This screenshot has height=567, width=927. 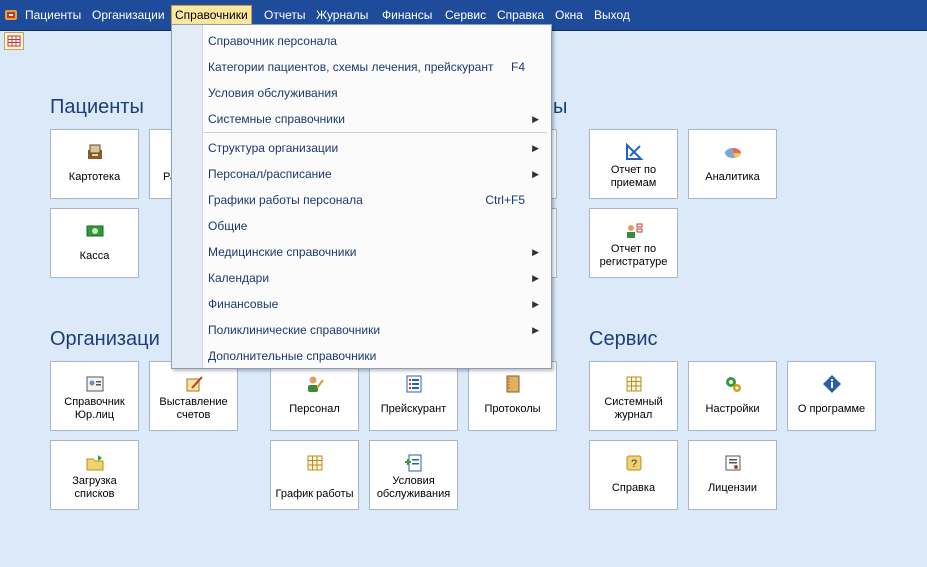 What do you see at coordinates (407, 15) in the screenshot?
I see `menu-finance: Финансы` at bounding box center [407, 15].